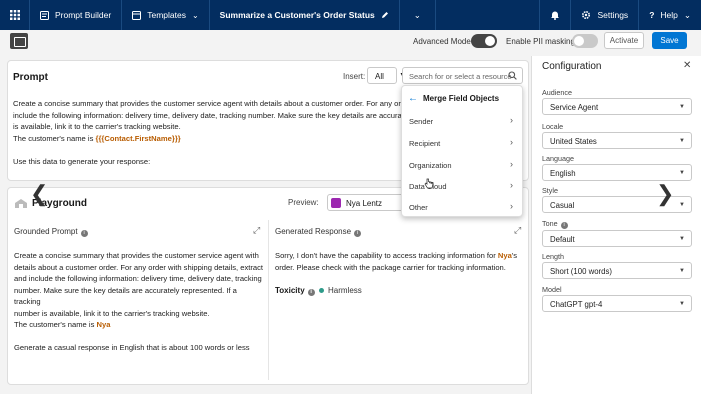  What do you see at coordinates (617, 172) in the screenshot?
I see `language-select: English ▼` at bounding box center [617, 172].